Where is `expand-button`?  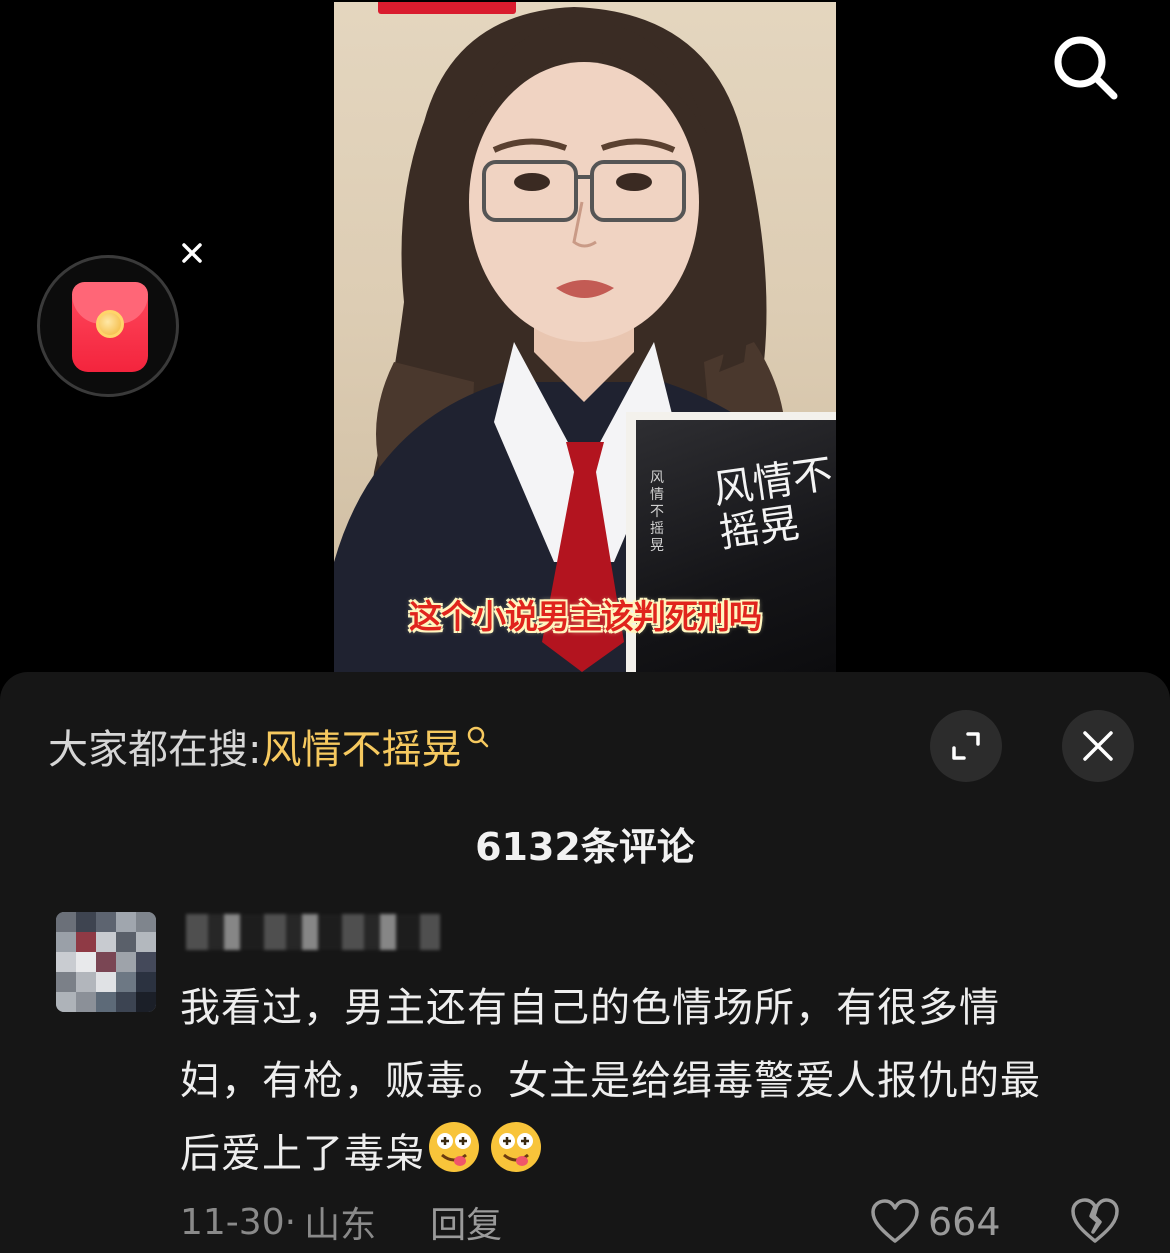 expand-button is located at coordinates (966, 746).